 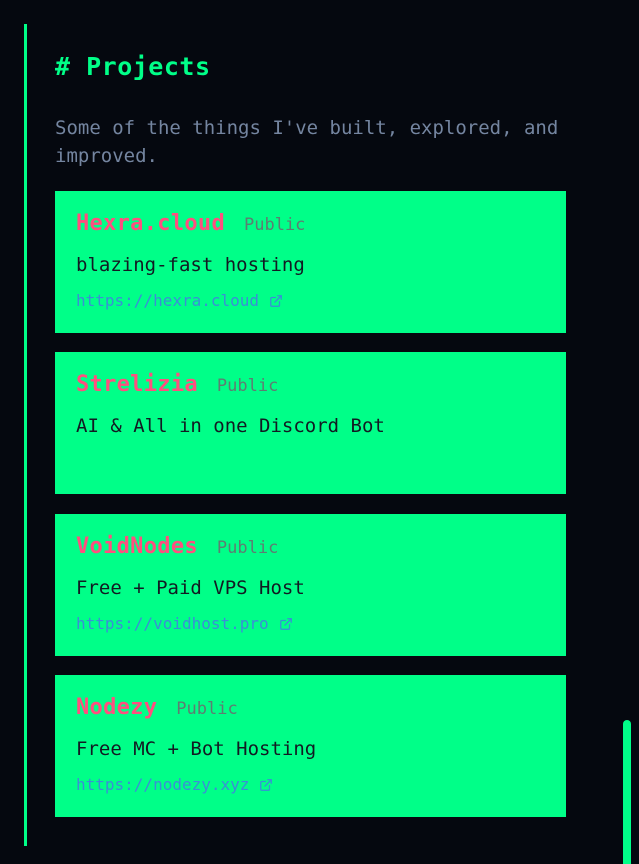 What do you see at coordinates (163, 784) in the screenshot?
I see `project-link-text: https://nodezy.xyz` at bounding box center [163, 784].